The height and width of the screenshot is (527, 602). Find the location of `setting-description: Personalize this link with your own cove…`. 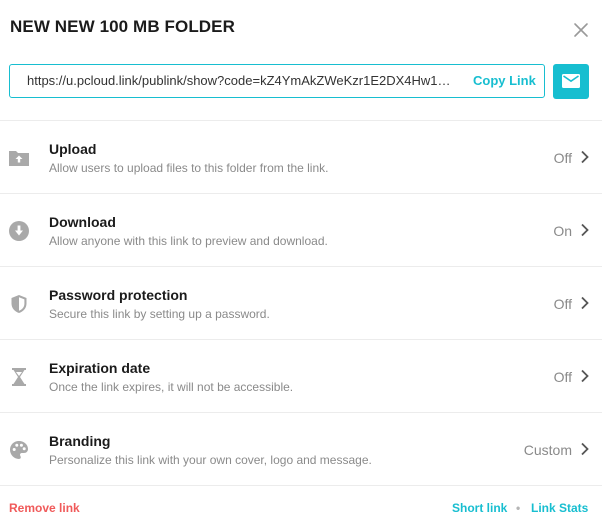

setting-description: Personalize this link with your own cove… is located at coordinates (210, 460).